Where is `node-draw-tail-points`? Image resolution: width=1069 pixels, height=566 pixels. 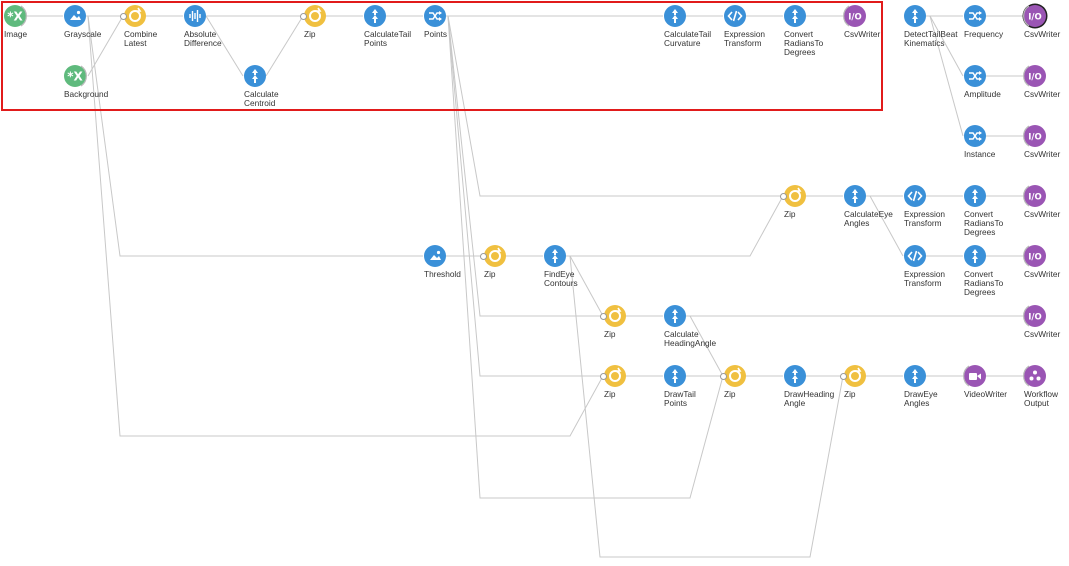
node-draw-tail-points is located at coordinates (675, 376).